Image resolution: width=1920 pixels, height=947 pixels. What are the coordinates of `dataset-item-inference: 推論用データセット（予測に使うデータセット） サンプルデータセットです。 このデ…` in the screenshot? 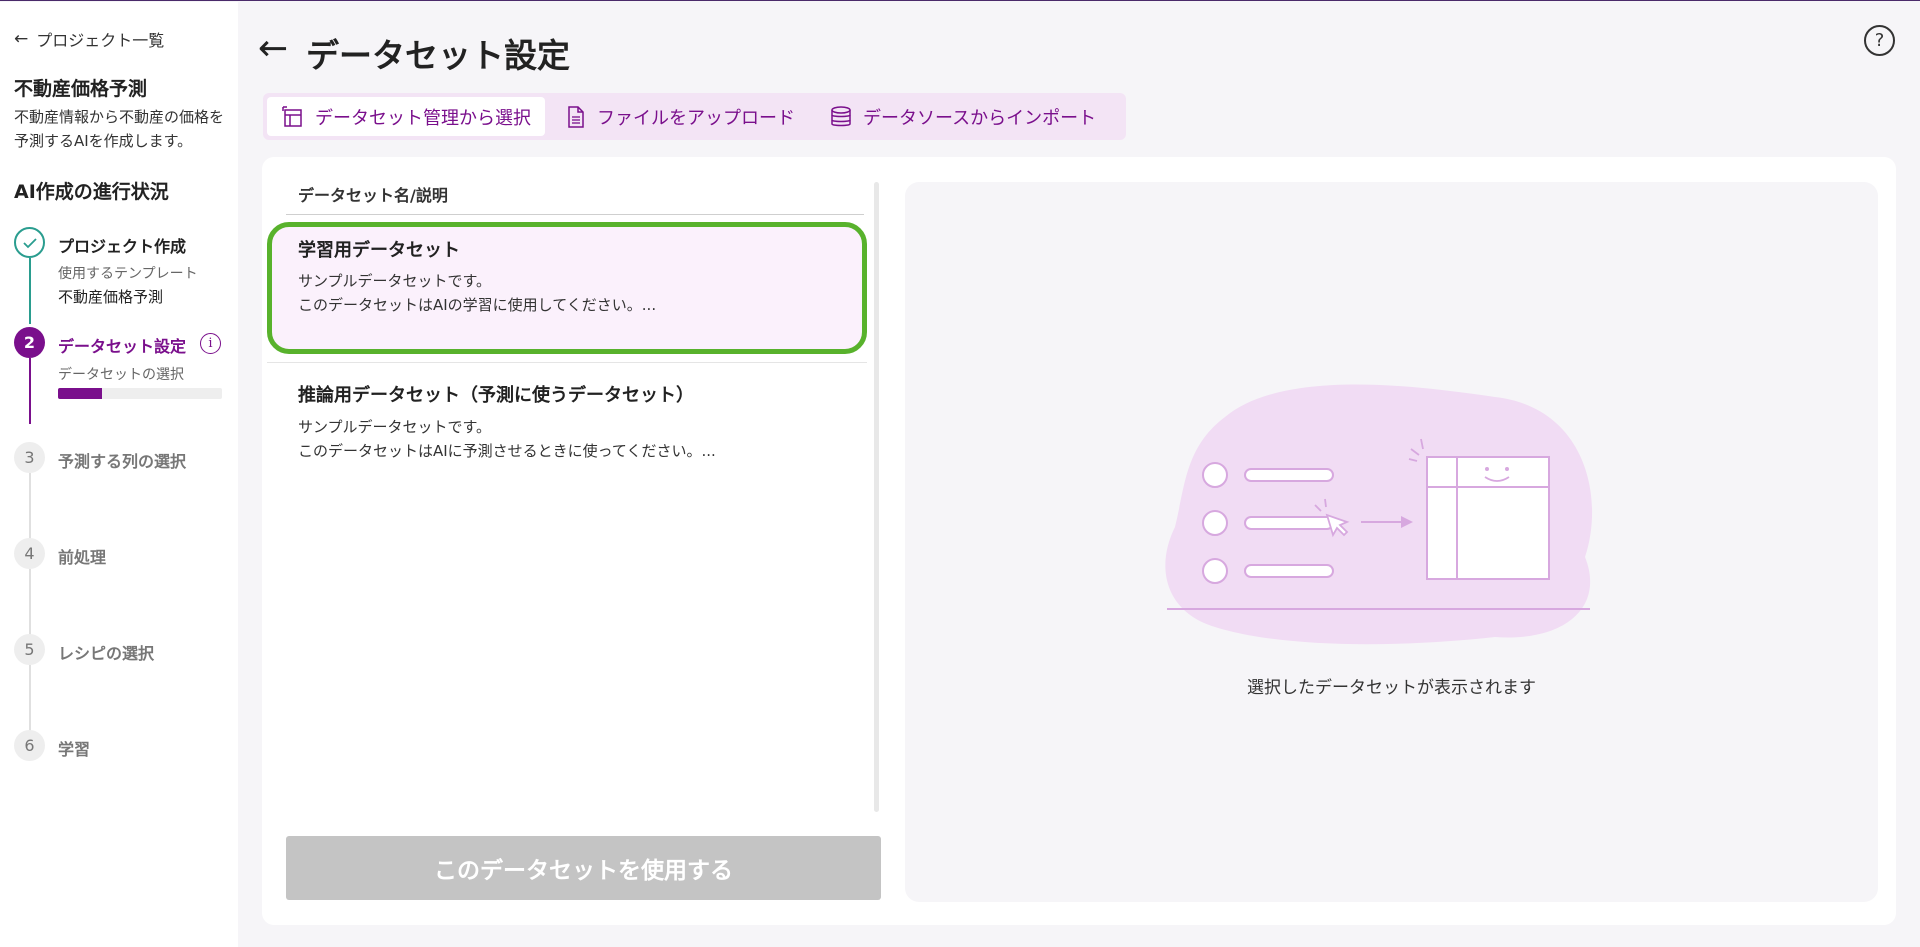 It's located at (567, 412).